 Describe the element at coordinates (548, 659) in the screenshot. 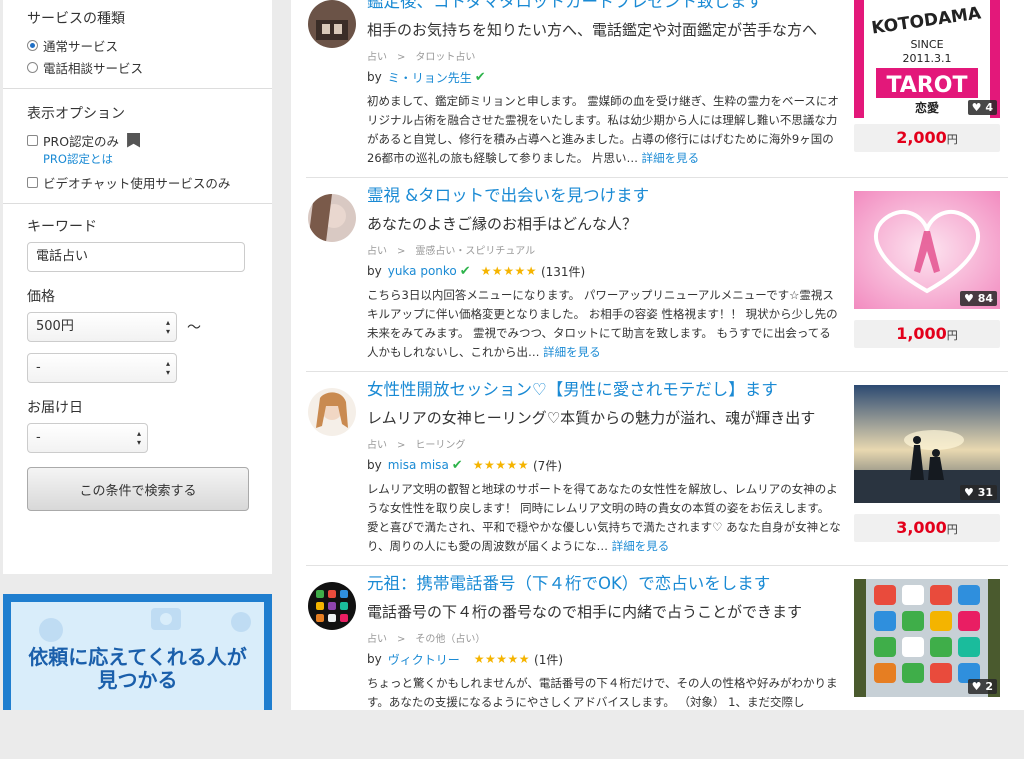

I see `review-count: (1件)` at that location.